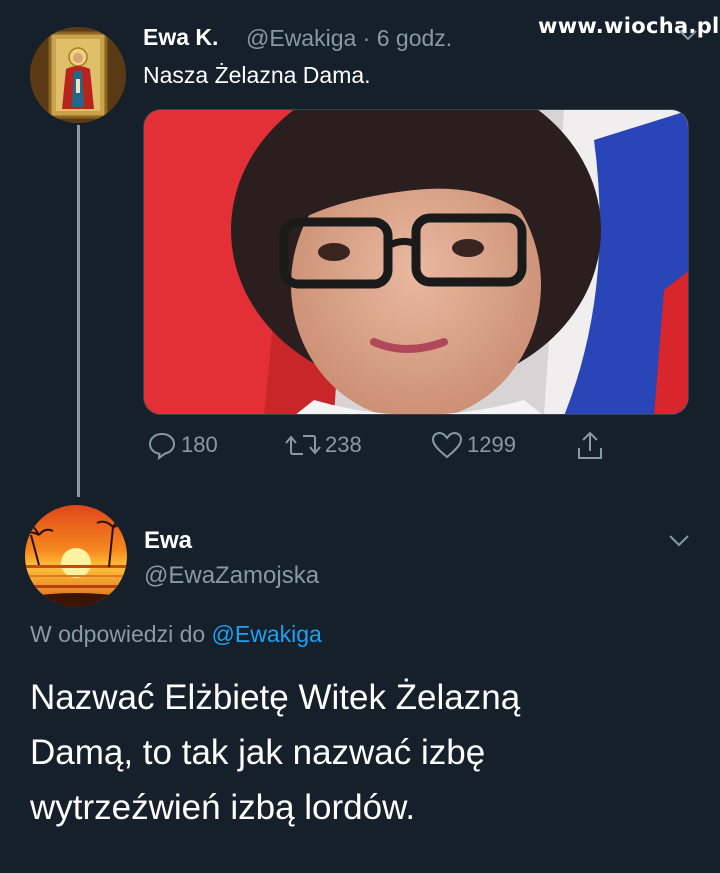  Describe the element at coordinates (162, 446) in the screenshot. I see `reply-icon` at that location.